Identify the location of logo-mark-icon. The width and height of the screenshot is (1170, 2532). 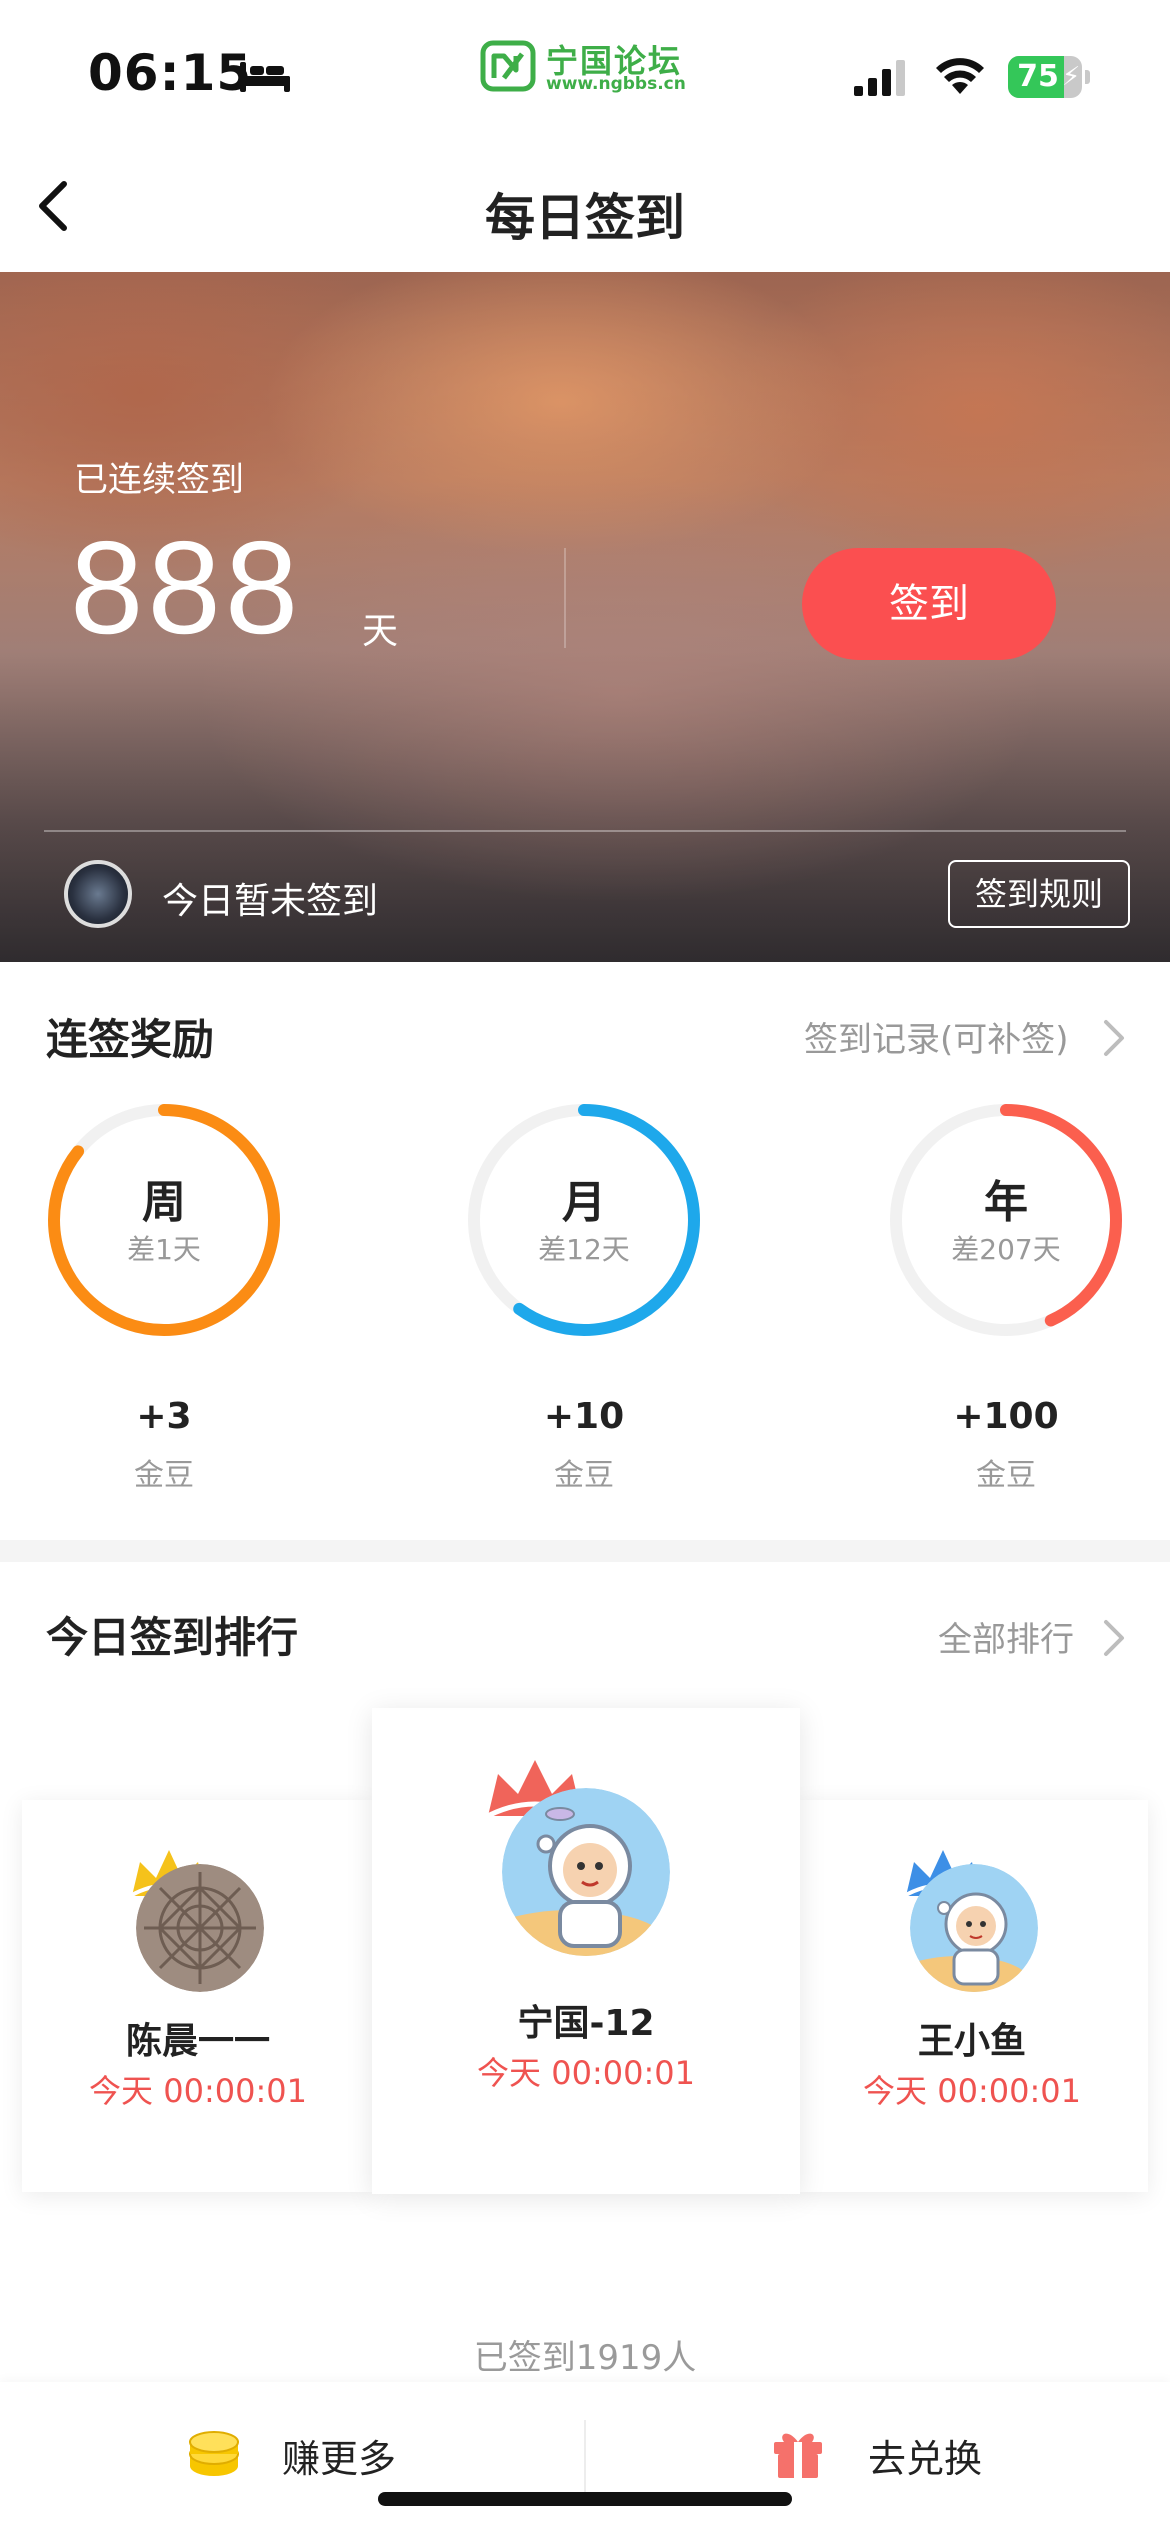
(508, 66).